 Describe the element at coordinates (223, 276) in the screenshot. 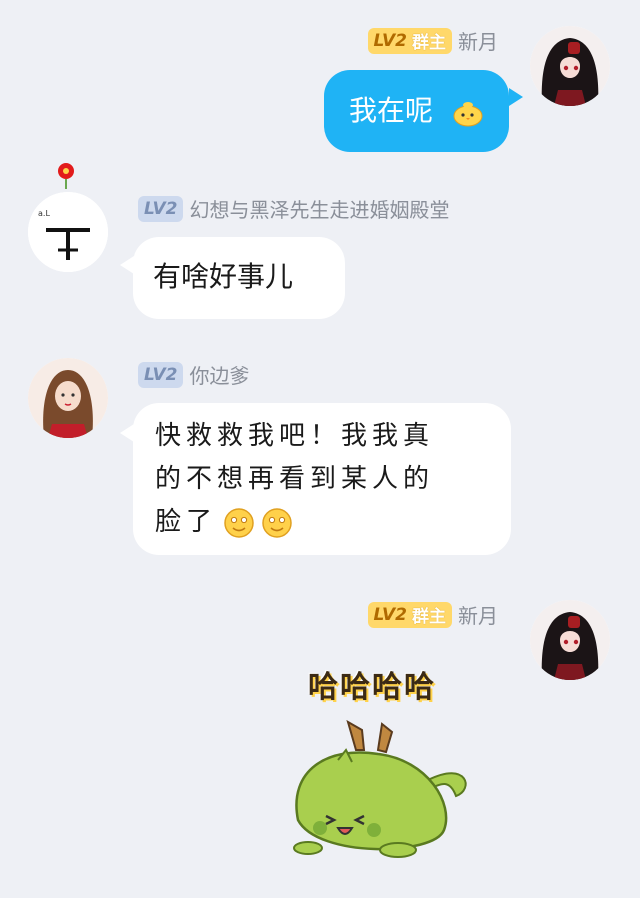

I see `message-text: 有啥好事儿` at that location.